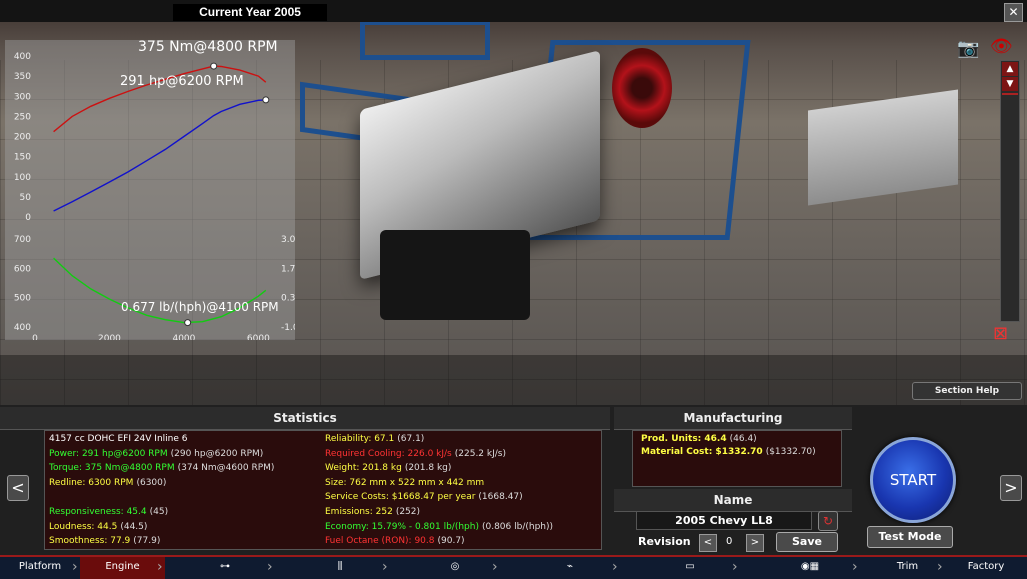 This screenshot has height=579, width=1027. Describe the element at coordinates (112, 468) in the screenshot. I see `stat-value: Torque: 375 Nm@4800 RPM` at that location.